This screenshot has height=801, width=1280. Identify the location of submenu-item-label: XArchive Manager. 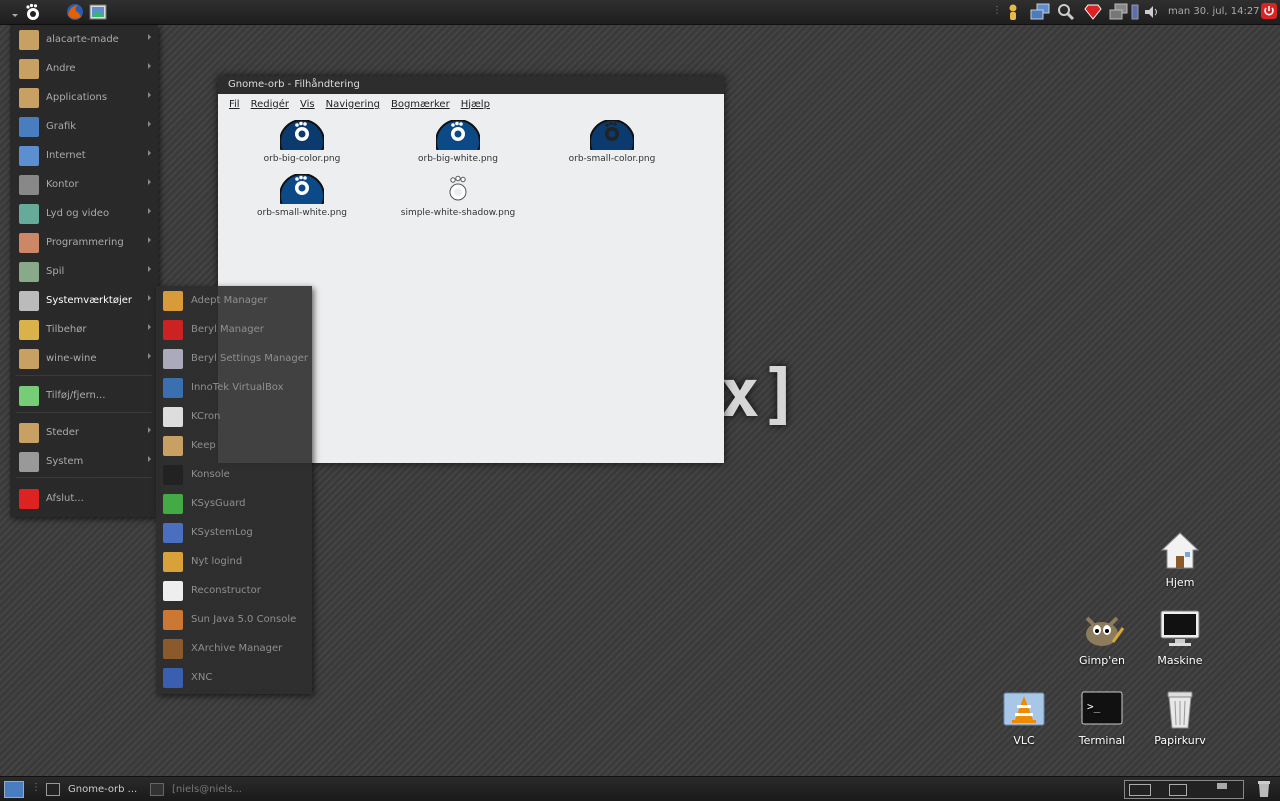
(237, 648).